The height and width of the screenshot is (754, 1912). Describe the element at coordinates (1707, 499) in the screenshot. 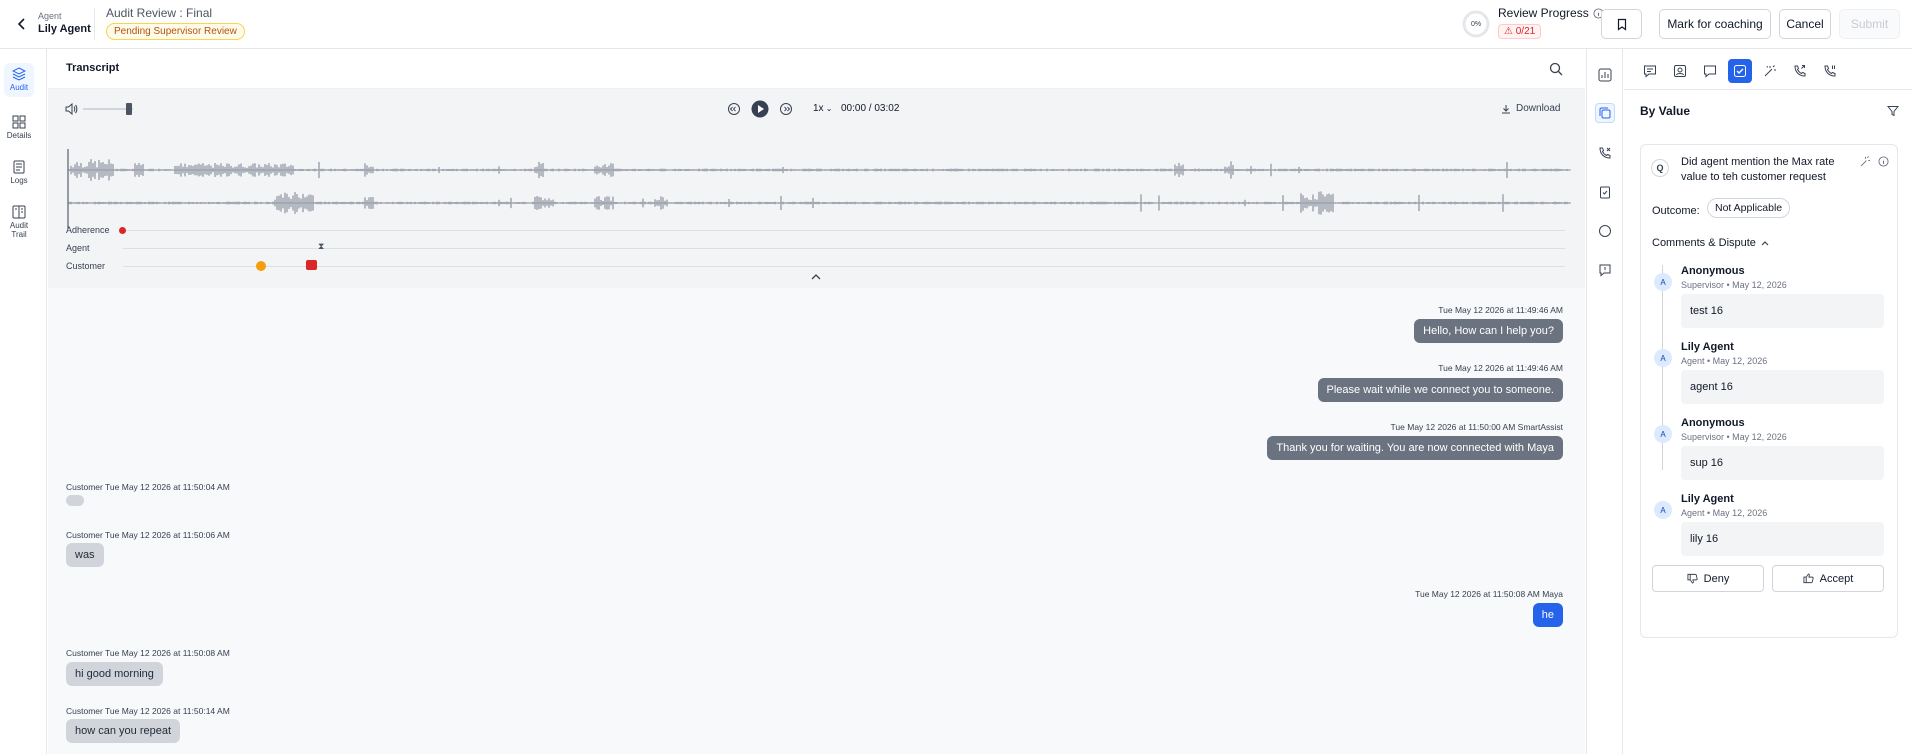

I see `comment-author: Lily Agent` at that location.